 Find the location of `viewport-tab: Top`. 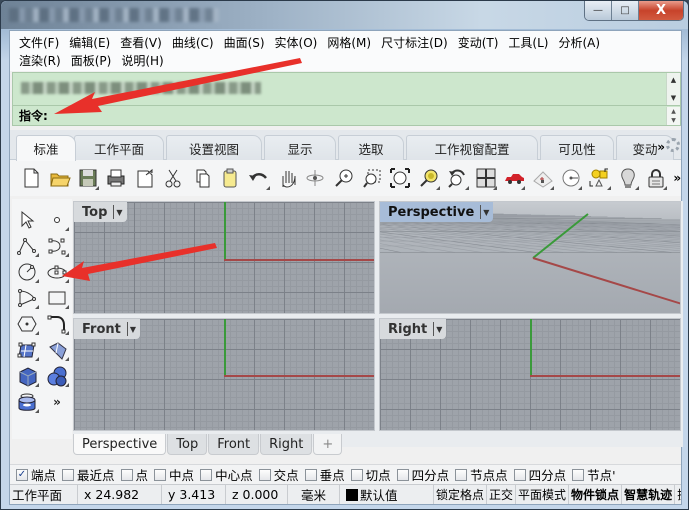

viewport-tab: Top is located at coordinates (187, 444).